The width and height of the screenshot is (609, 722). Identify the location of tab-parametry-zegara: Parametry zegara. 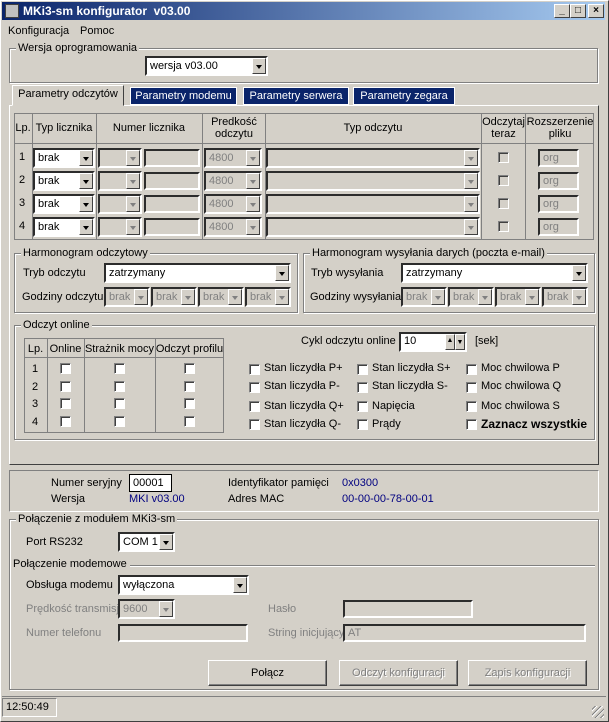
(404, 96).